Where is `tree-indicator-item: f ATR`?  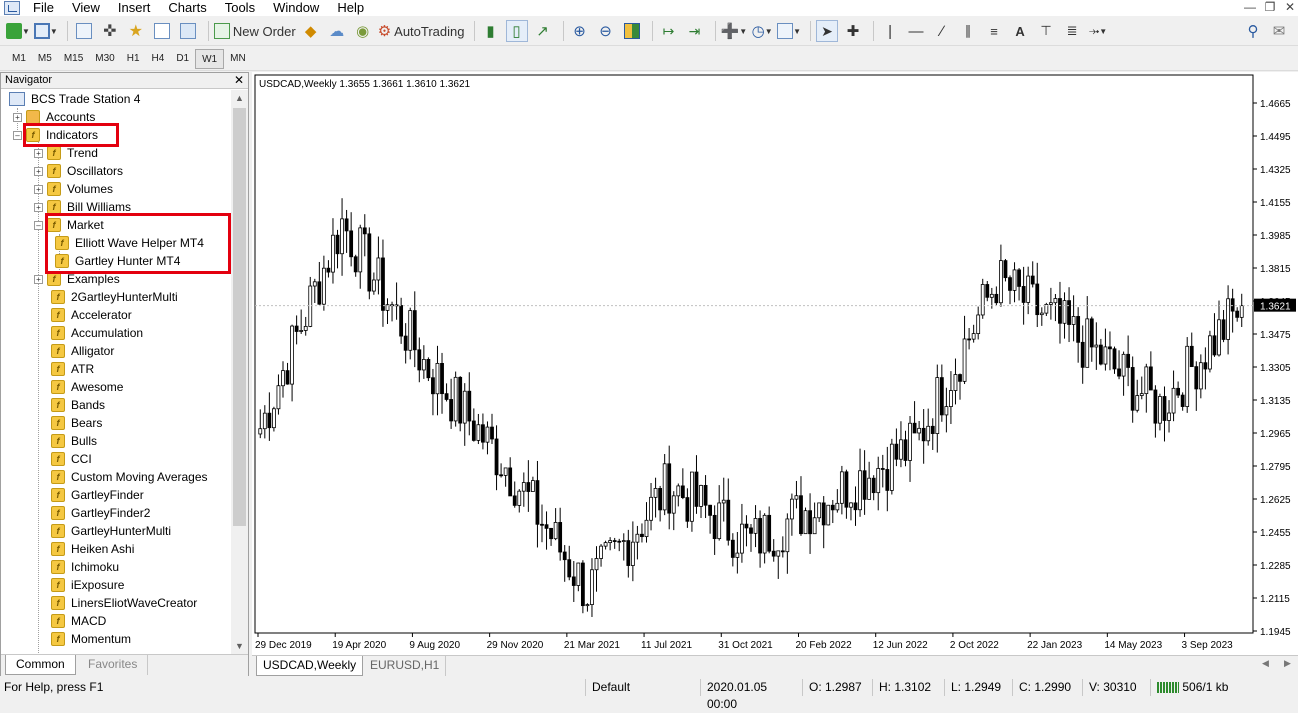
tree-indicator-item: f ATR is located at coordinates (72, 369).